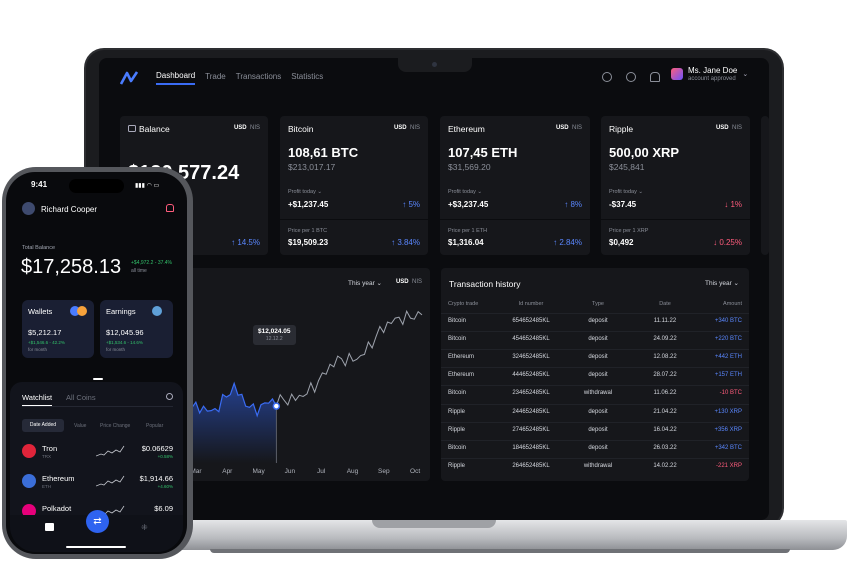 This screenshot has height=561, width=860. What do you see at coordinates (665, 339) in the screenshot?
I see `tx-date: 24.09.22` at bounding box center [665, 339].